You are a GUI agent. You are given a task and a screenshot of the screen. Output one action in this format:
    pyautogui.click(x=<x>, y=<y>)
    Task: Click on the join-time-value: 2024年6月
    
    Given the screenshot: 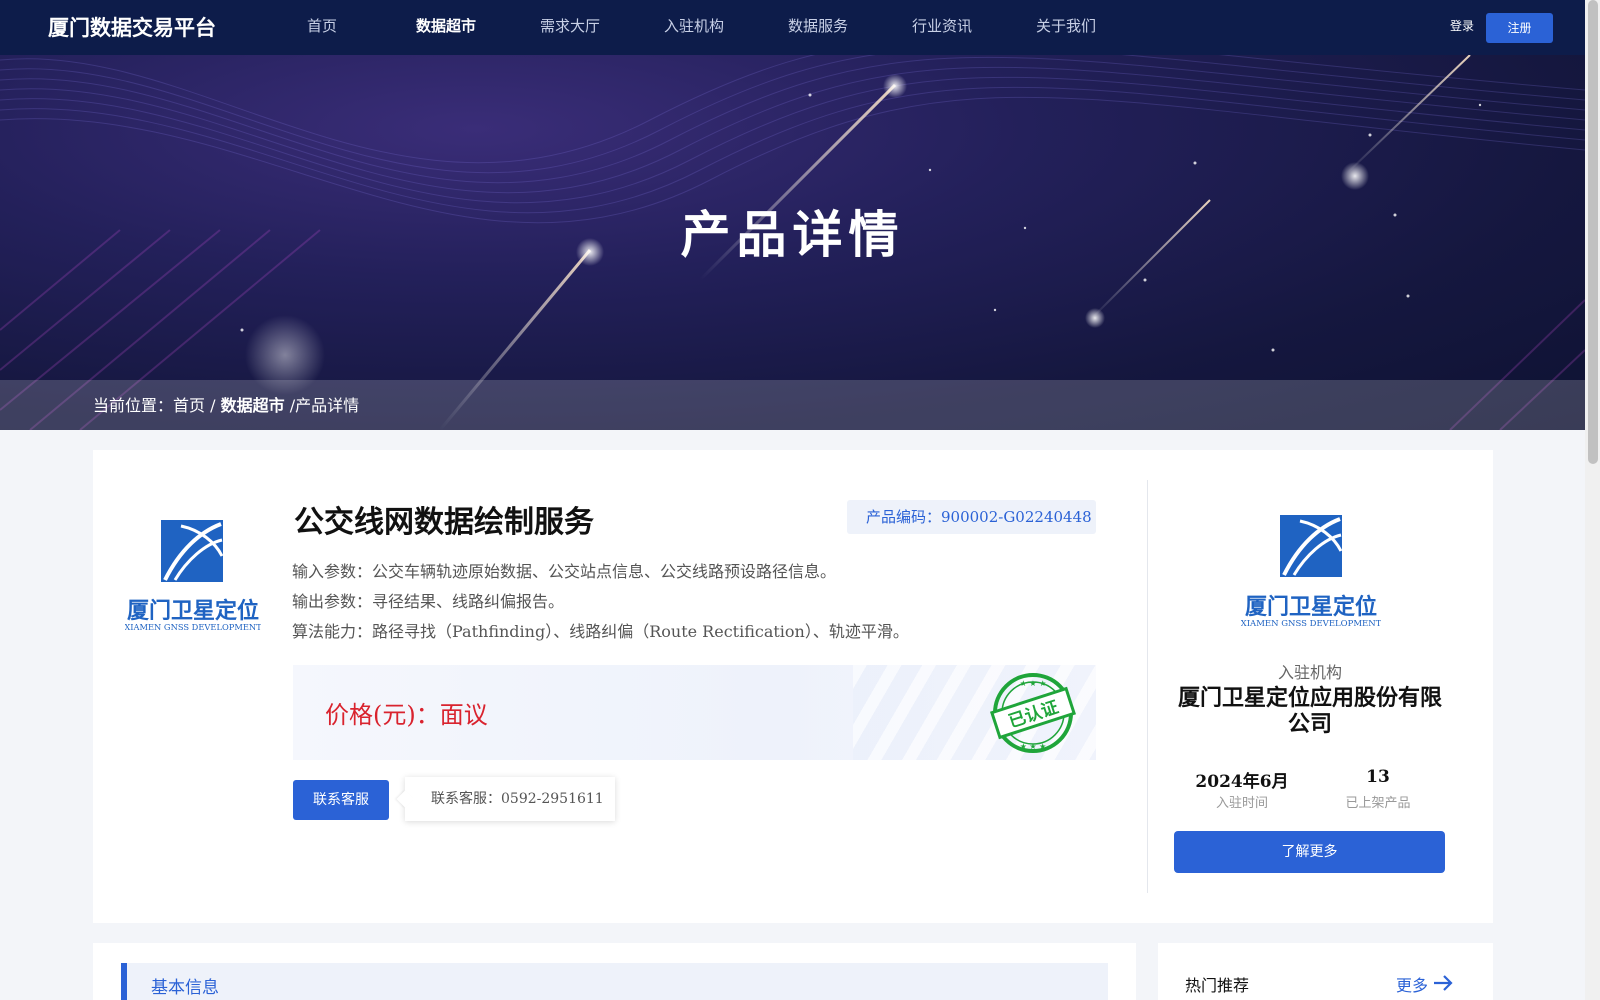 What is the action you would take?
    pyautogui.click(x=1242, y=782)
    